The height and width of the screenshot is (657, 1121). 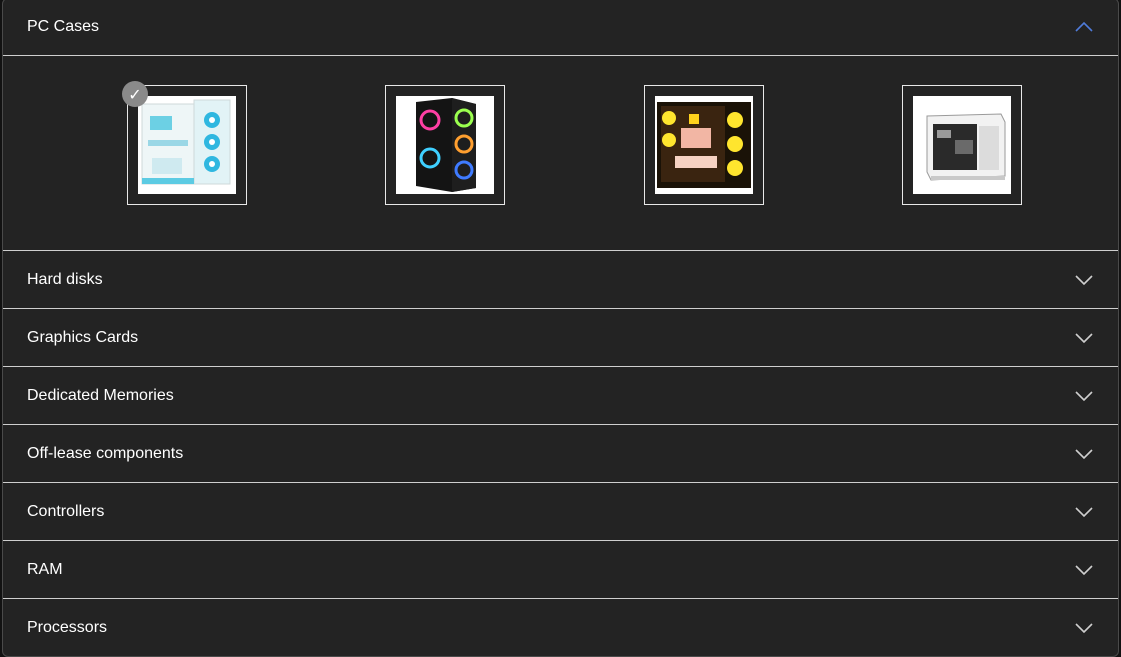 I want to click on section-label-graphics-cards: Graphics Cards, so click(x=83, y=337).